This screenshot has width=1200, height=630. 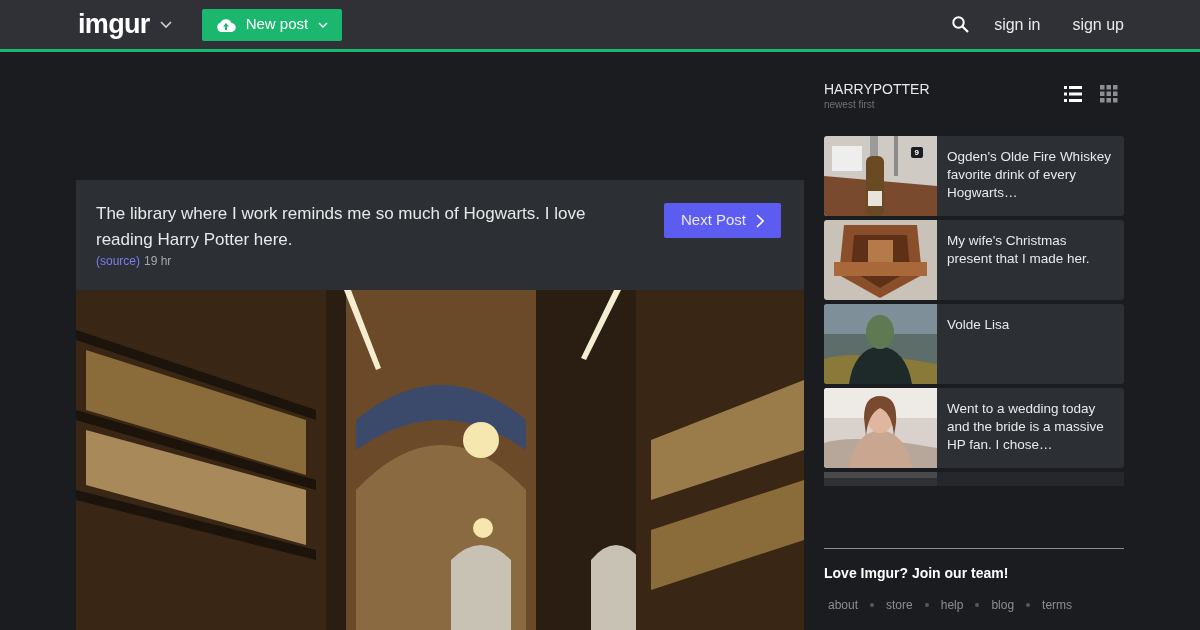 I want to click on promo-link: Love Imgur? Join our team!, so click(x=974, y=573).